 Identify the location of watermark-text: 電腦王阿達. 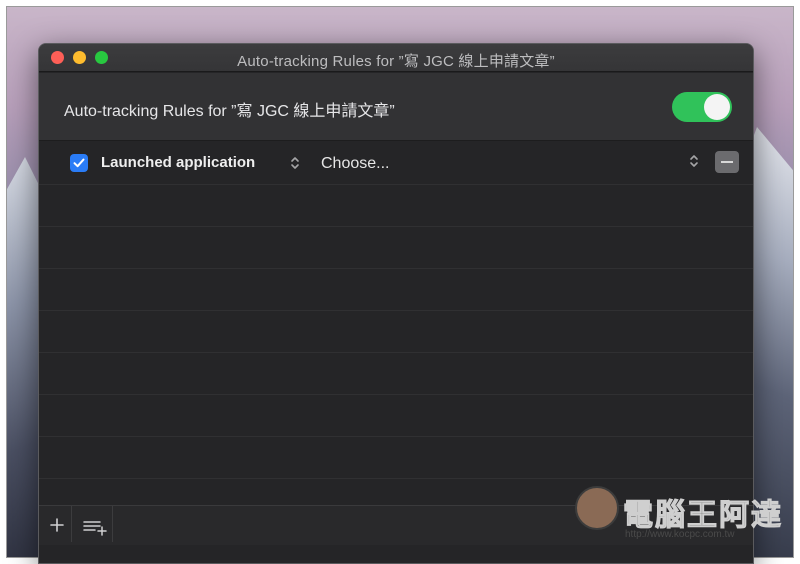
(703, 516).